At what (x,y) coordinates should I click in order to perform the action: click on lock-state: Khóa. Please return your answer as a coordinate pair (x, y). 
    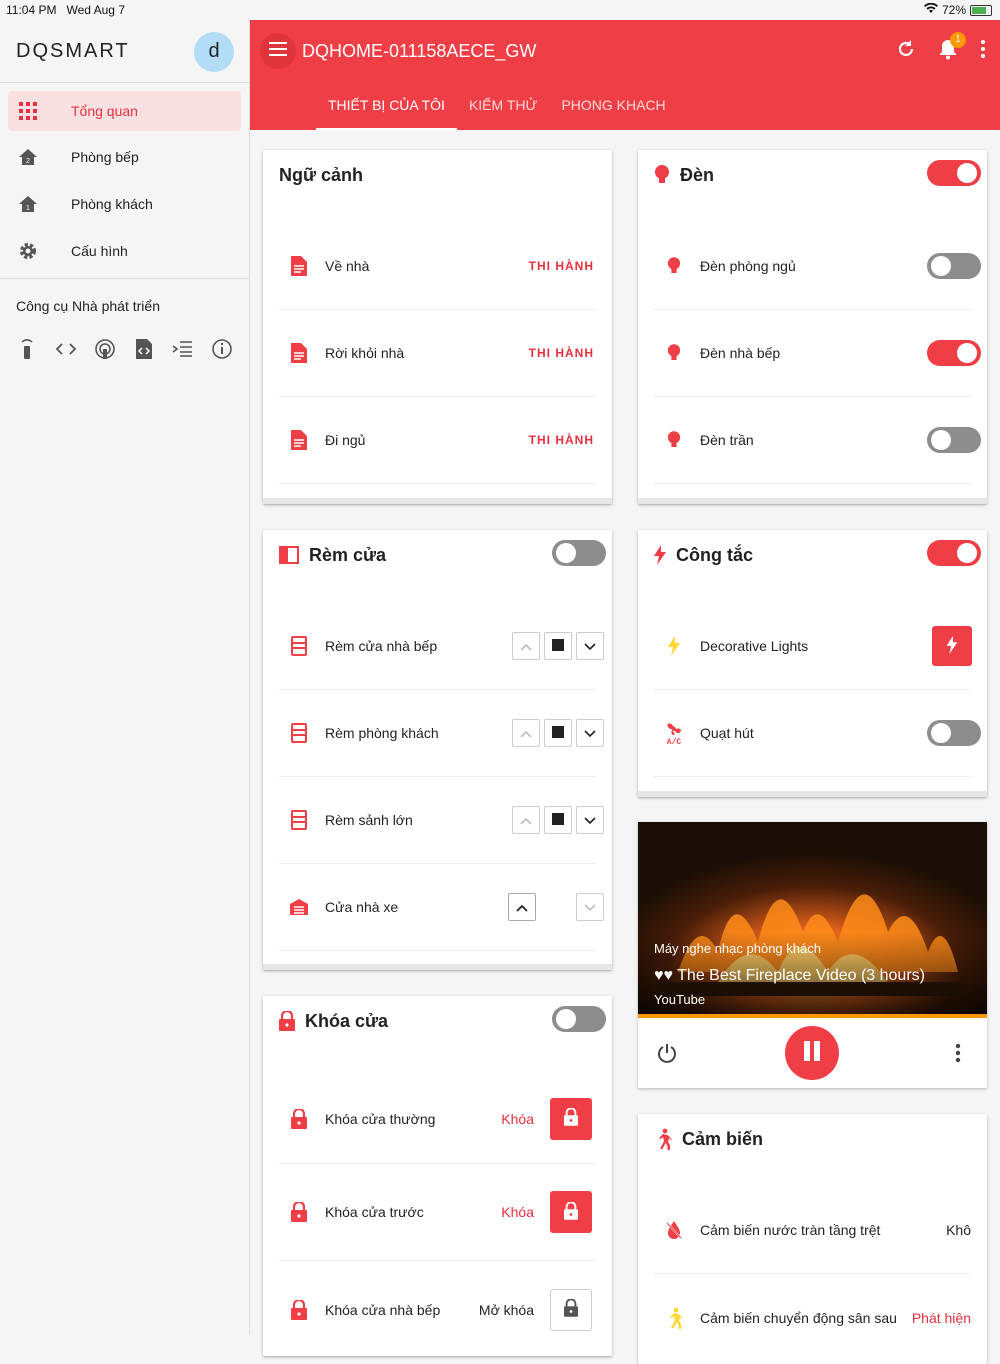
    Looking at the image, I should click on (517, 1118).